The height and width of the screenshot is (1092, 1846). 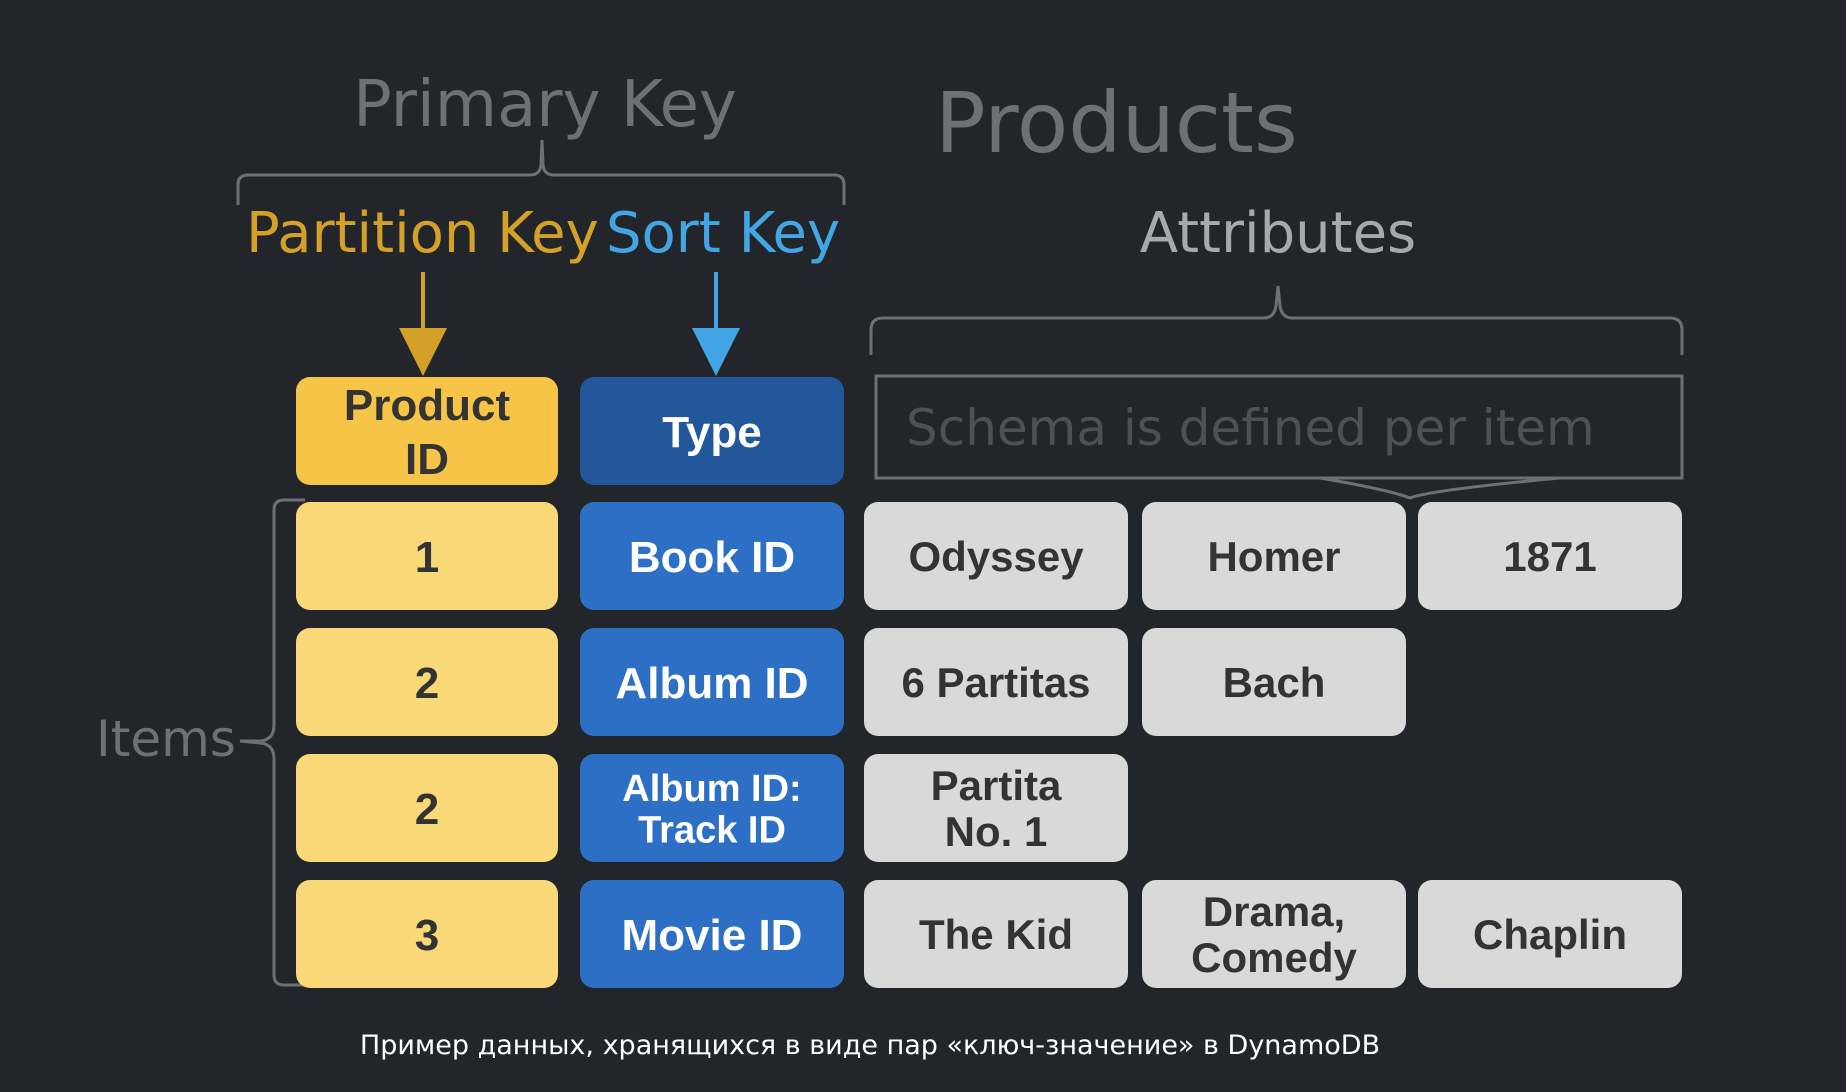 What do you see at coordinates (1274, 957) in the screenshot?
I see `attribute-value: Comedy` at bounding box center [1274, 957].